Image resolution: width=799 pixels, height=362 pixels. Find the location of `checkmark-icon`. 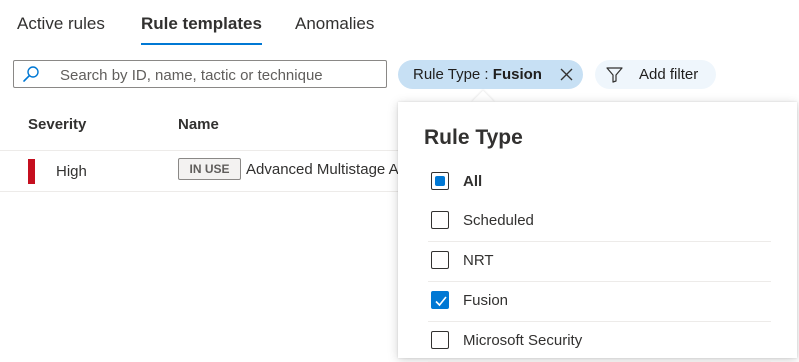

checkmark-icon is located at coordinates (441, 301).